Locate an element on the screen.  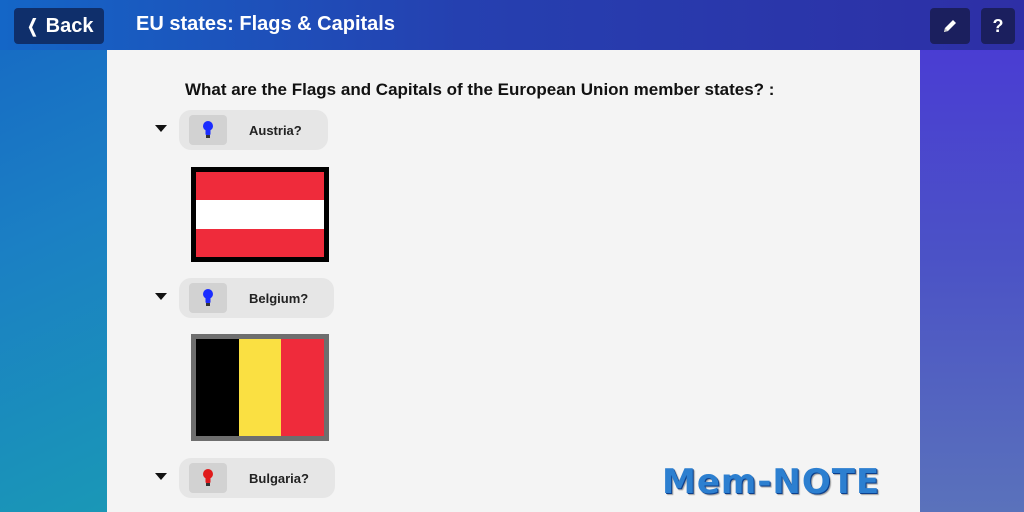
reveal-button-bulgaria: Bulgaria? is located at coordinates (257, 478).